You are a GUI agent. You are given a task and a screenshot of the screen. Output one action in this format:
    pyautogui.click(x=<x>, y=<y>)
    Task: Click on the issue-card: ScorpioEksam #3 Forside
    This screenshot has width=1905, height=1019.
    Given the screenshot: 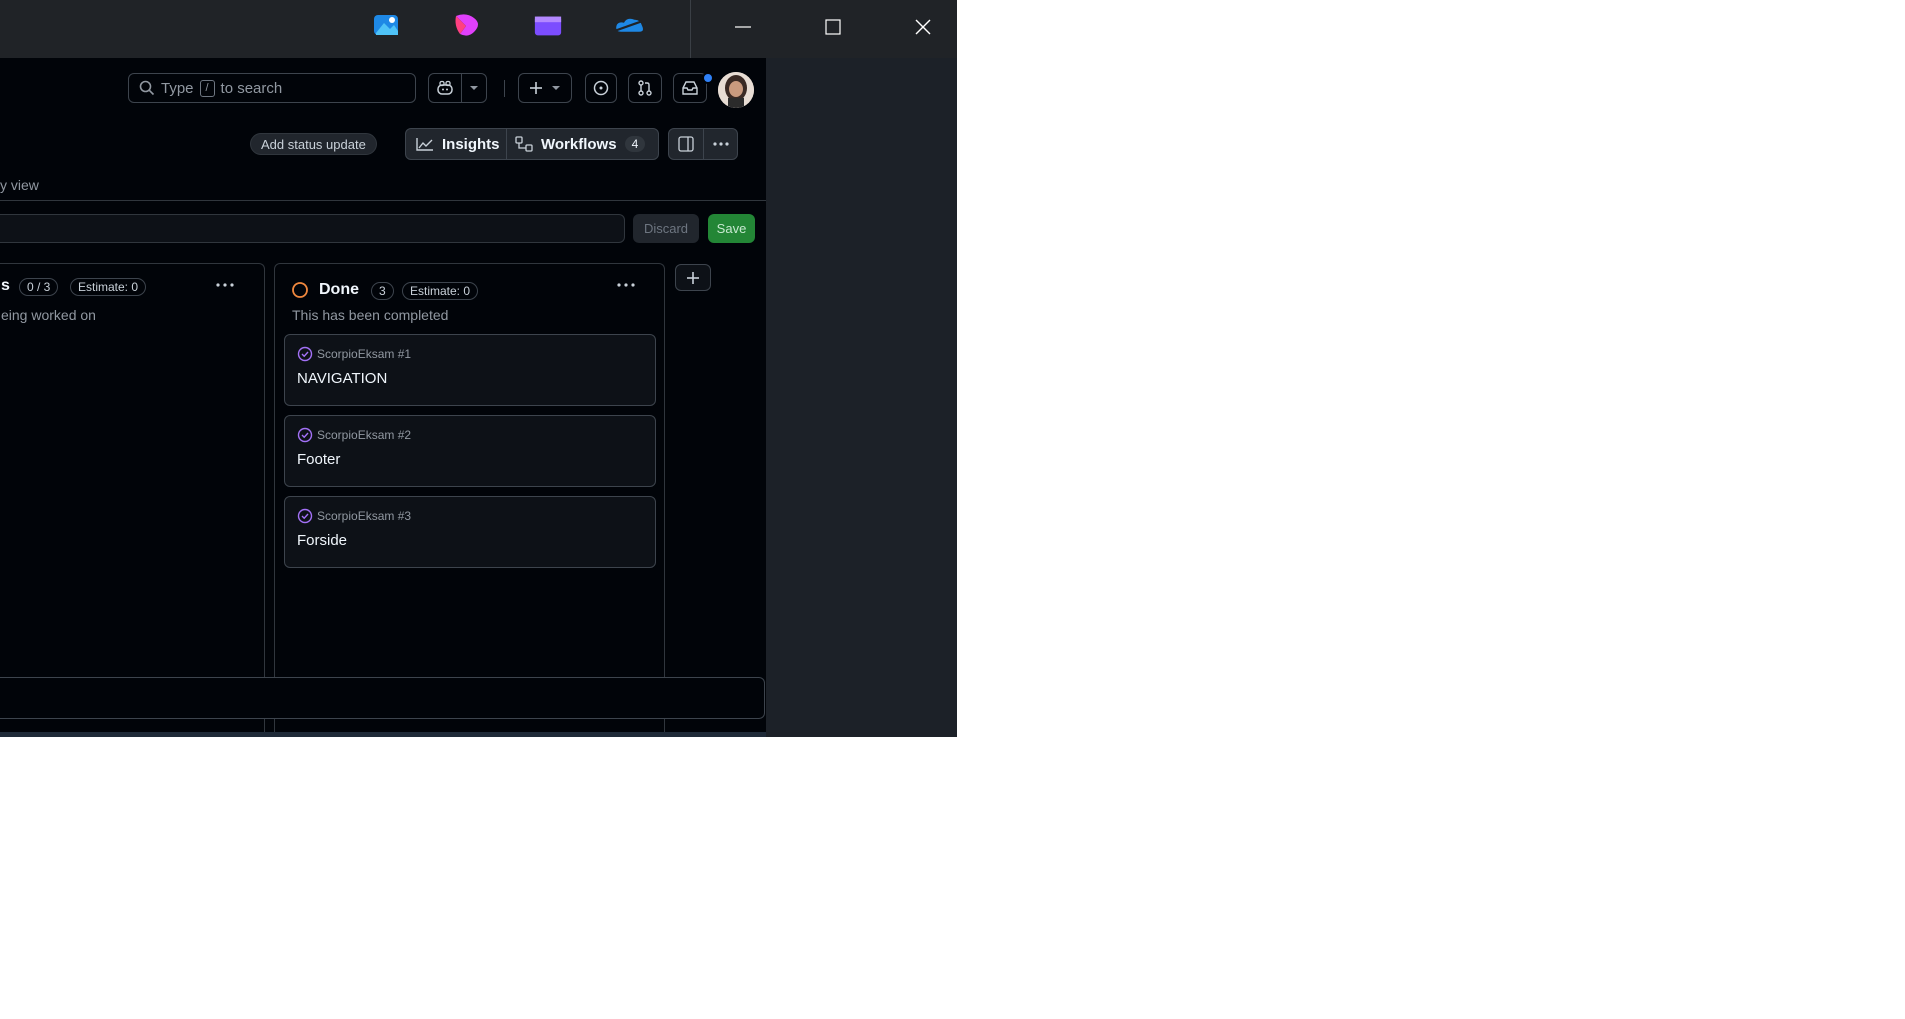 What is the action you would take?
    pyautogui.click(x=470, y=532)
    